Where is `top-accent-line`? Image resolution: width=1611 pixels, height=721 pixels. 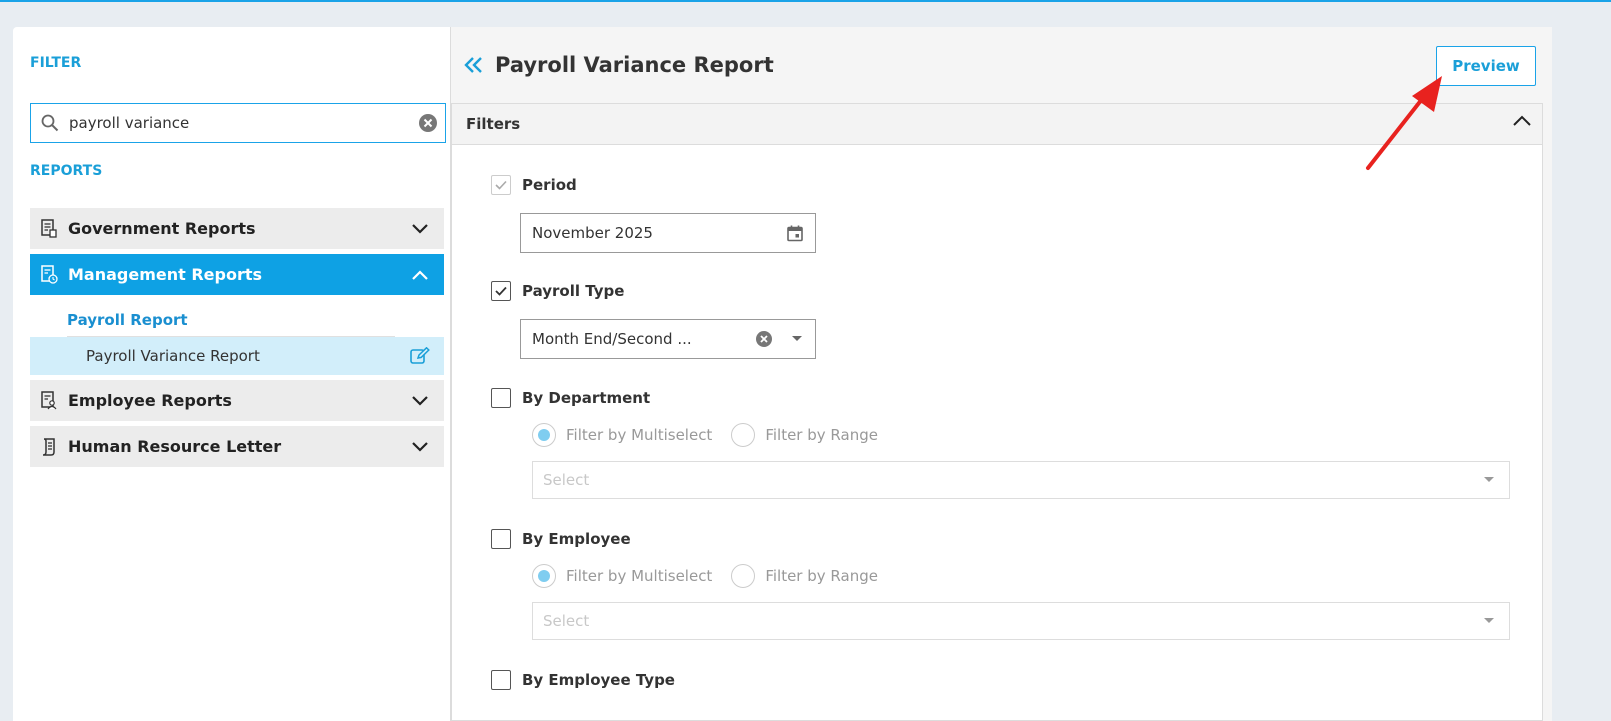 top-accent-line is located at coordinates (805, 1).